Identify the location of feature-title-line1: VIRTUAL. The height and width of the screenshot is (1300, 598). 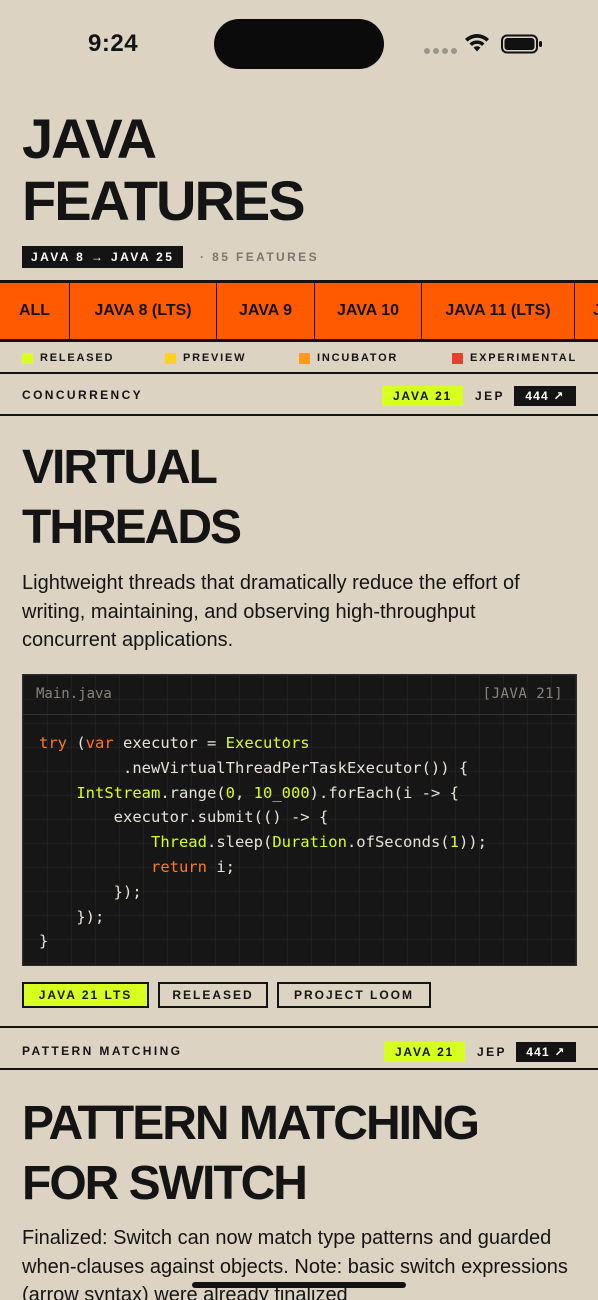
(120, 467).